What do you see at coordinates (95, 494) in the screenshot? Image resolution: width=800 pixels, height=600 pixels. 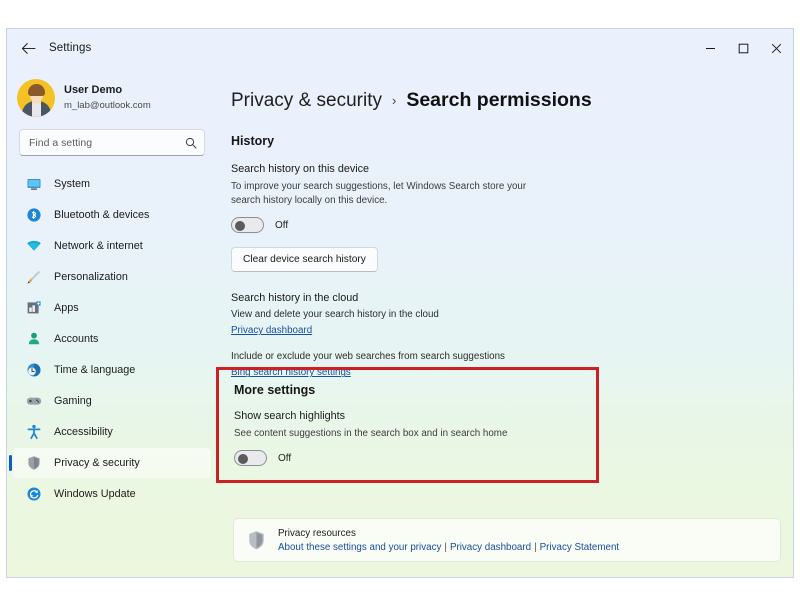 I see `sidebar-item-label: Windows Update` at bounding box center [95, 494].